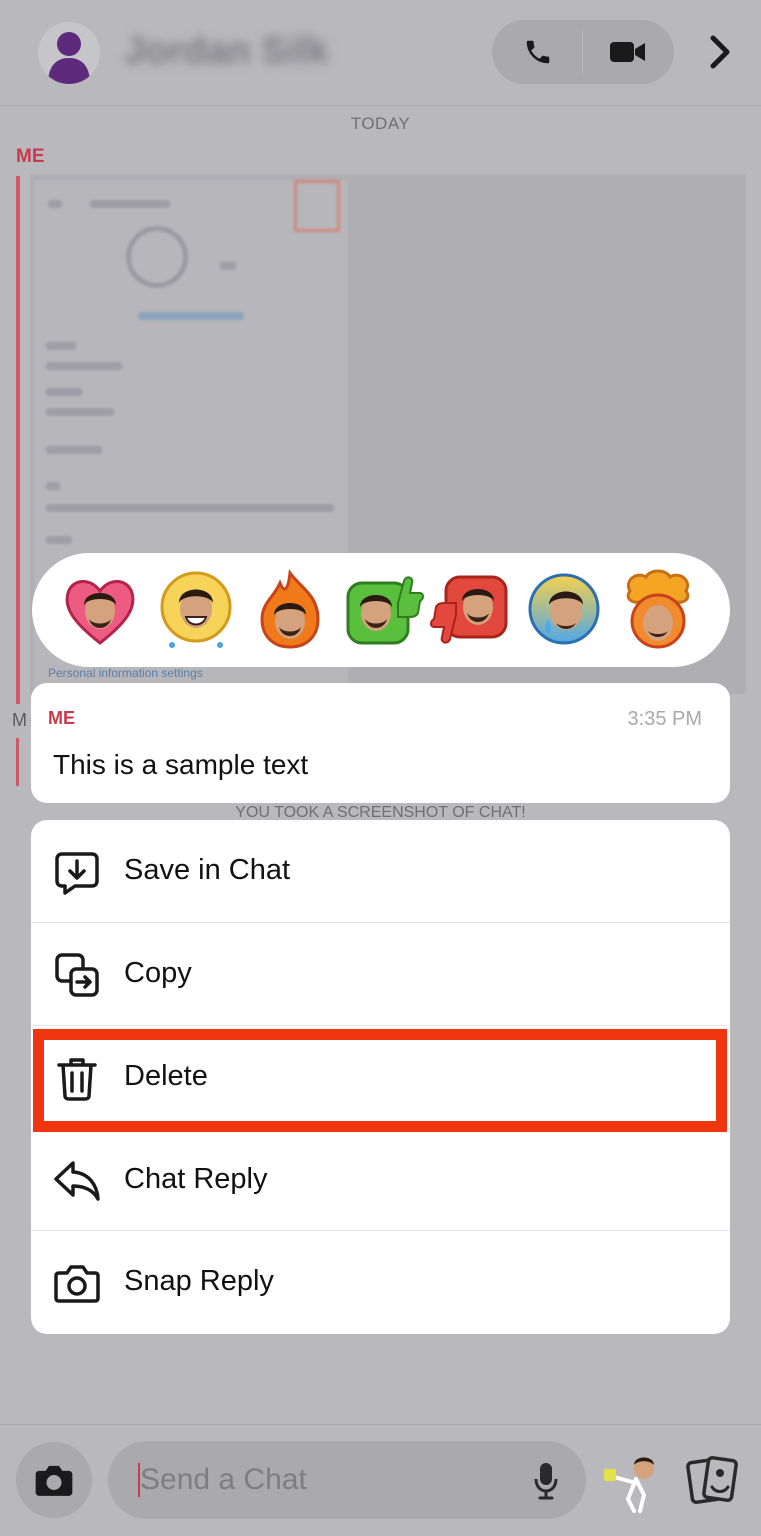 The width and height of the screenshot is (761, 1536). I want to click on mind-blown-bitmoji-reaction, so click(658, 610).